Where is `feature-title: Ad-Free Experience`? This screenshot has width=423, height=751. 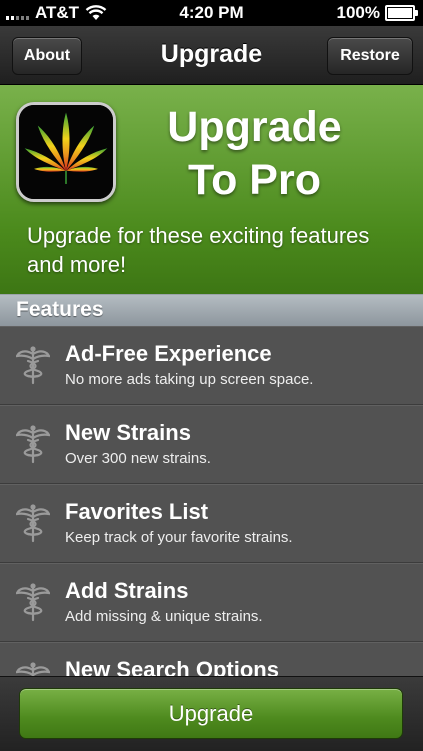 feature-title: Ad-Free Experience is located at coordinates (168, 353).